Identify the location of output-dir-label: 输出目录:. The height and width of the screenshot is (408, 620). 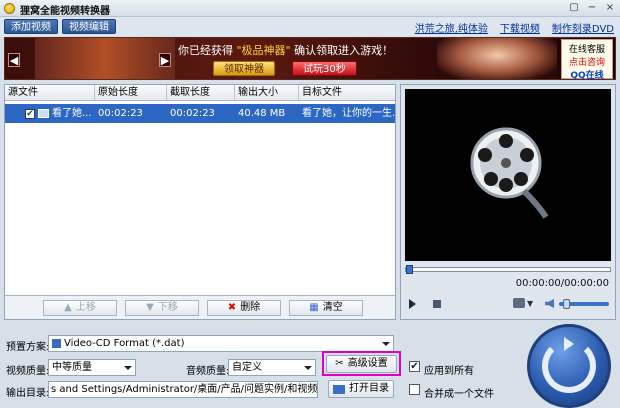
(28, 393).